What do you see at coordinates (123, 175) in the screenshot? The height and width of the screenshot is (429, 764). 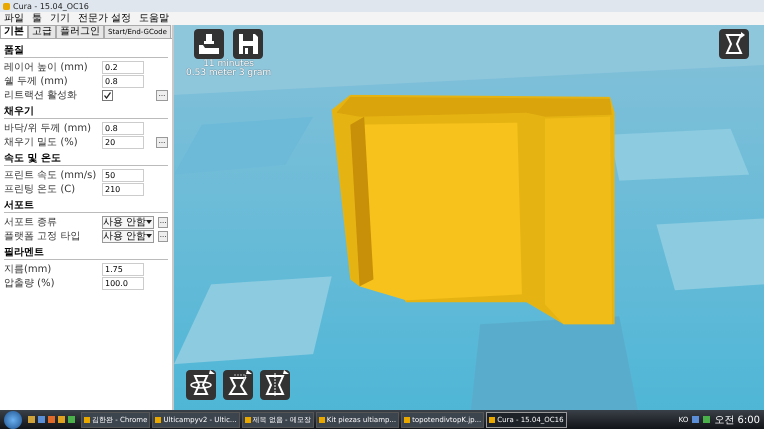 I see `input-field: 50` at bounding box center [123, 175].